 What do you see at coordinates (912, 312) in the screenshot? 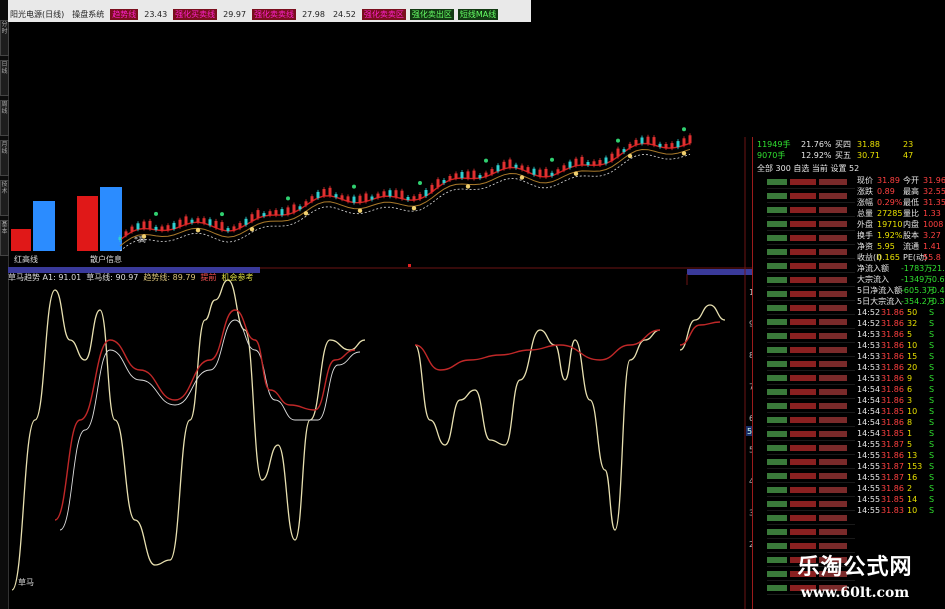
I see `quote-cell: 50` at bounding box center [912, 312].